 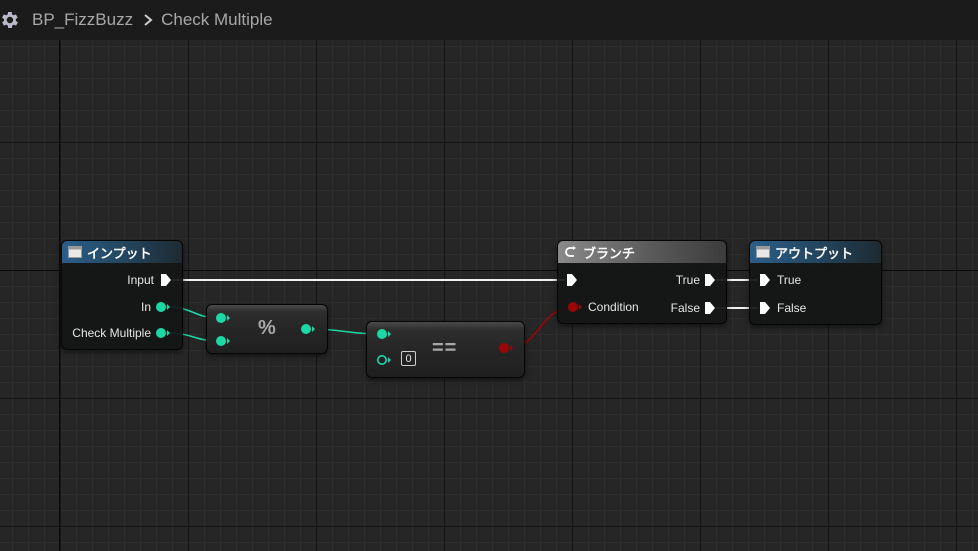 I want to click on graph-origin-vertical, so click(x=59, y=295).